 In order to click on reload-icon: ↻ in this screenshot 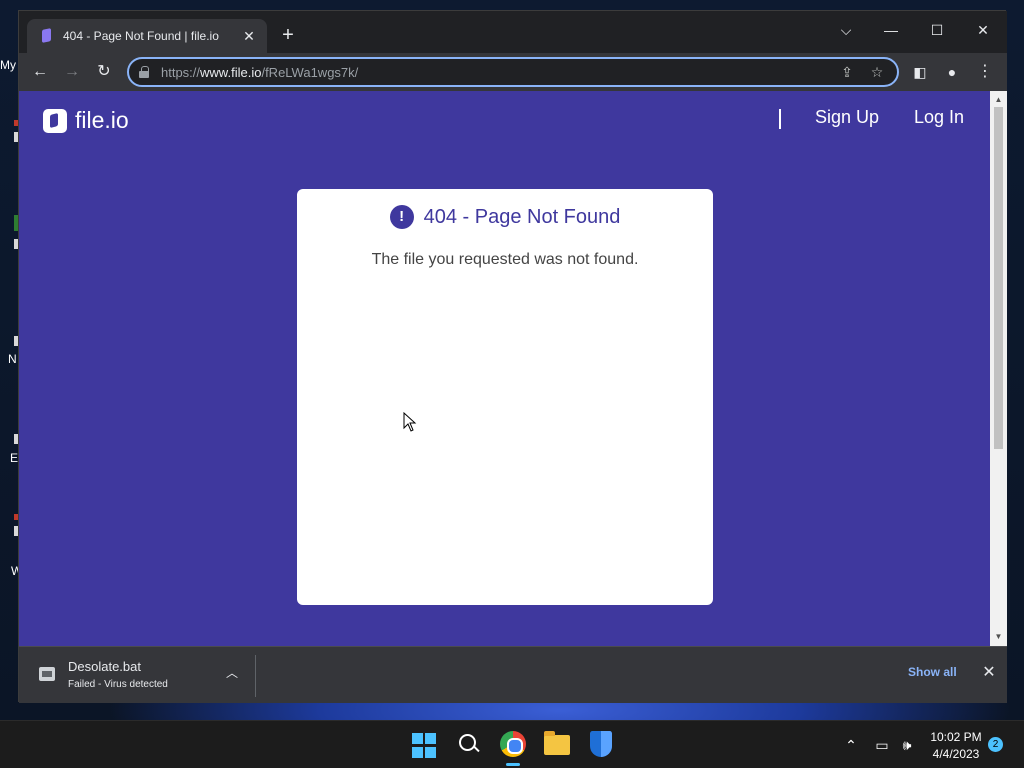, I will do `click(104, 72)`.